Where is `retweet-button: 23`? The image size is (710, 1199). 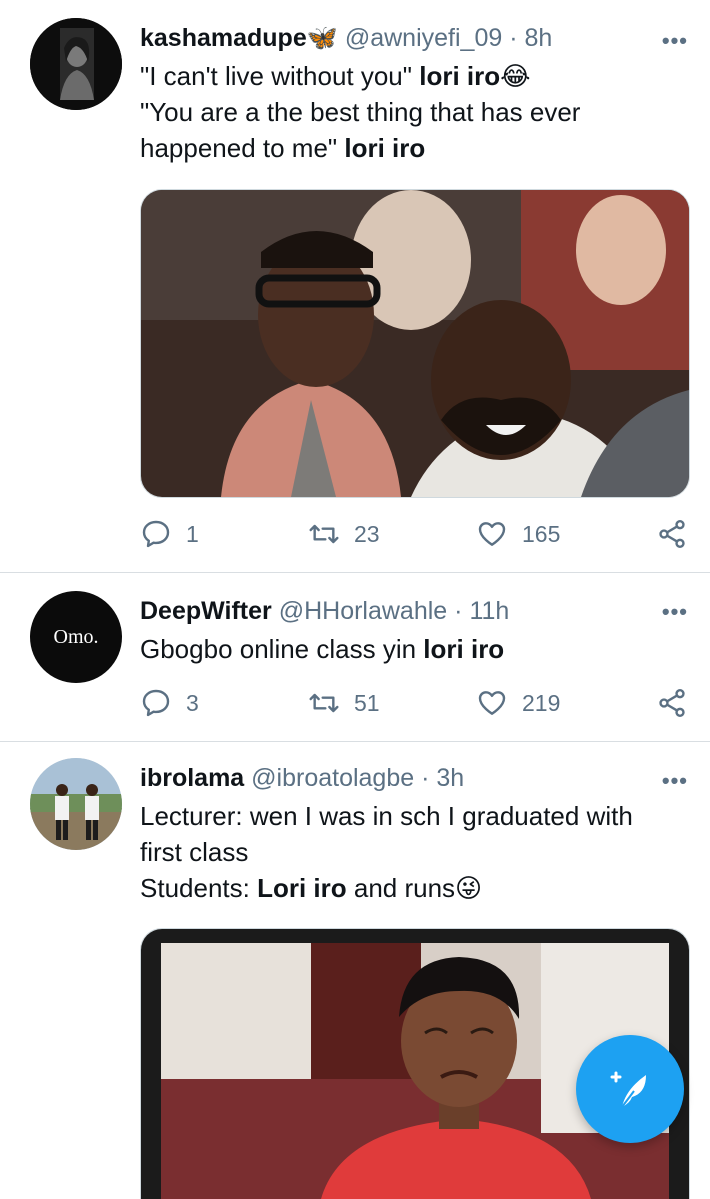 retweet-button: 23 is located at coordinates (344, 534).